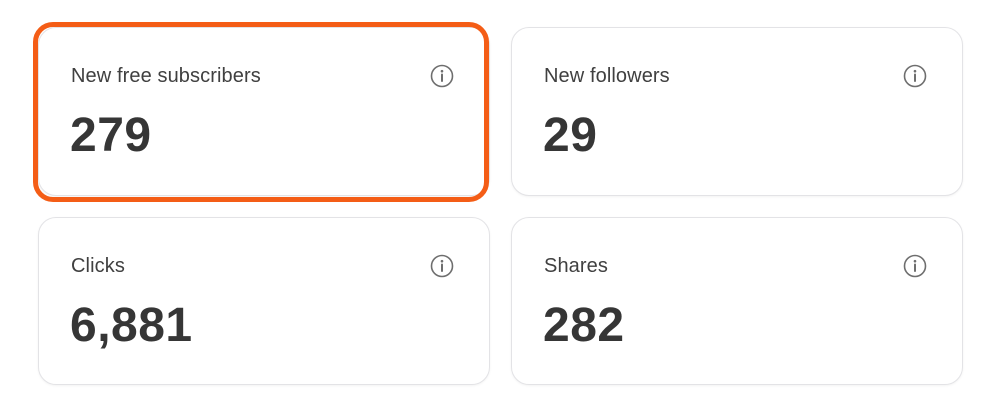 The width and height of the screenshot is (1000, 416). Describe the element at coordinates (570, 135) in the screenshot. I see `stat-value: 29` at that location.